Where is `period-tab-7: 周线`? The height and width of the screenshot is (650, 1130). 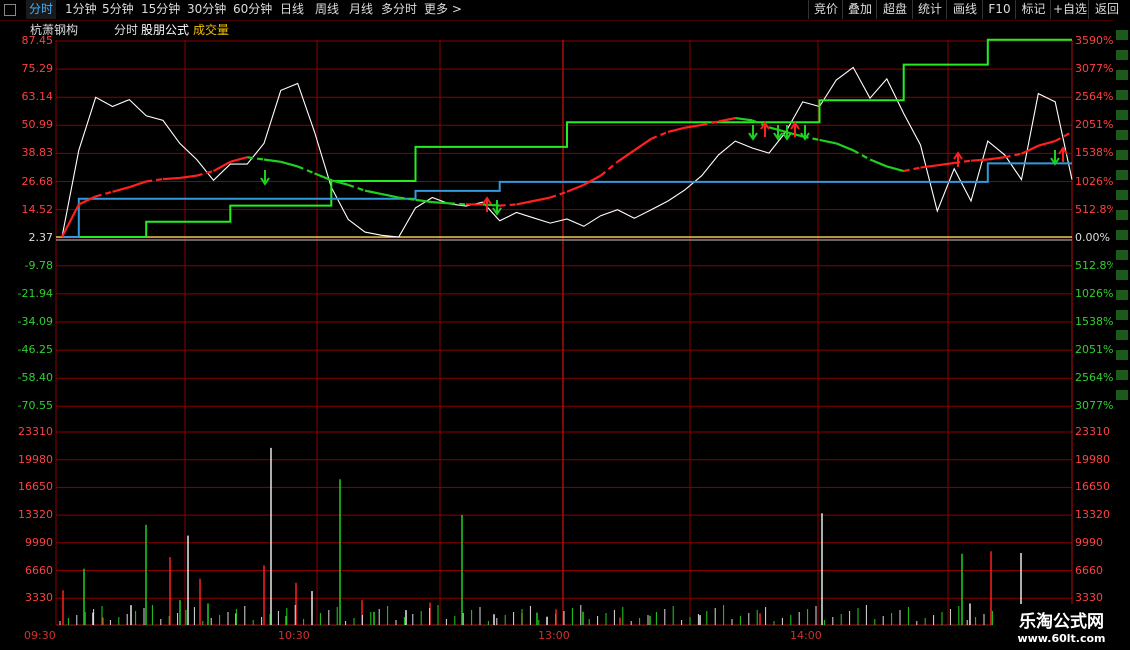
period-tab-7: 周线 is located at coordinates (327, 9).